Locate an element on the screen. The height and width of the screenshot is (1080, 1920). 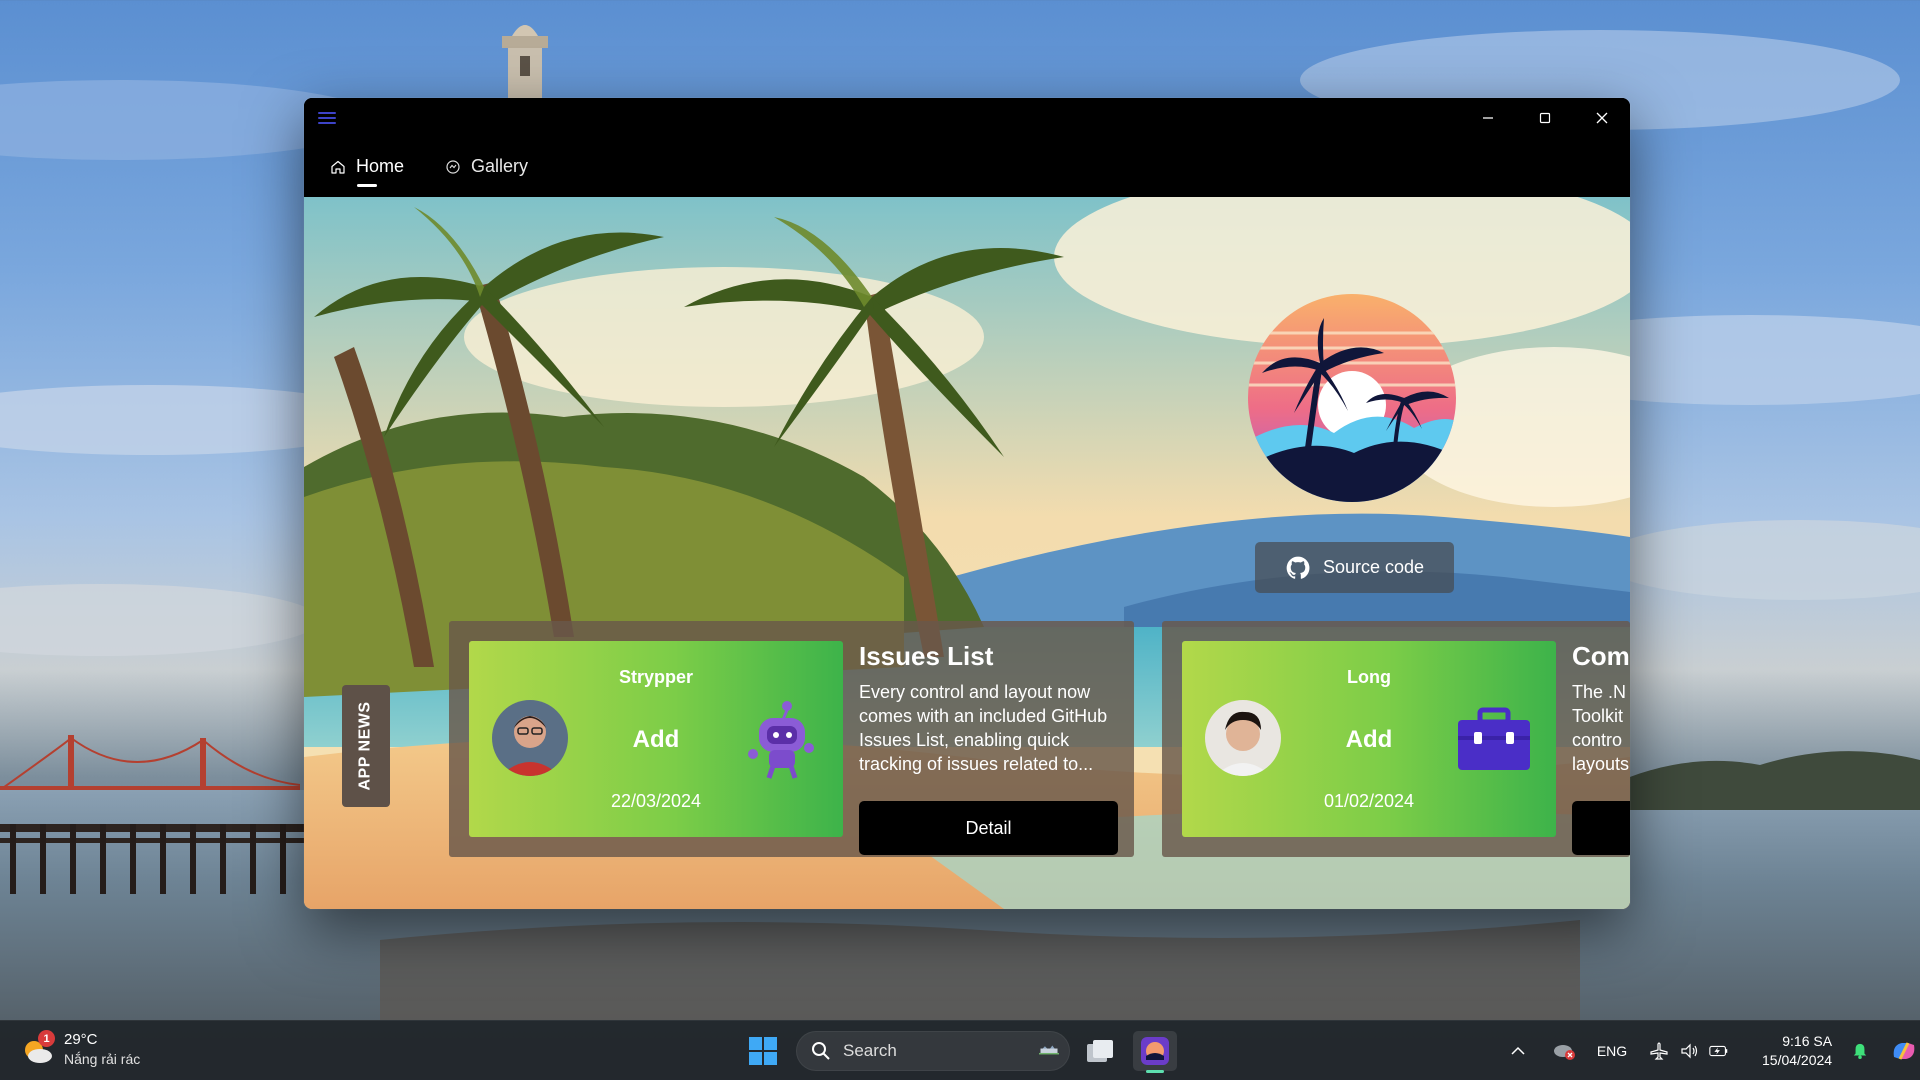
nav-item-label: Home is located at coordinates (380, 166).